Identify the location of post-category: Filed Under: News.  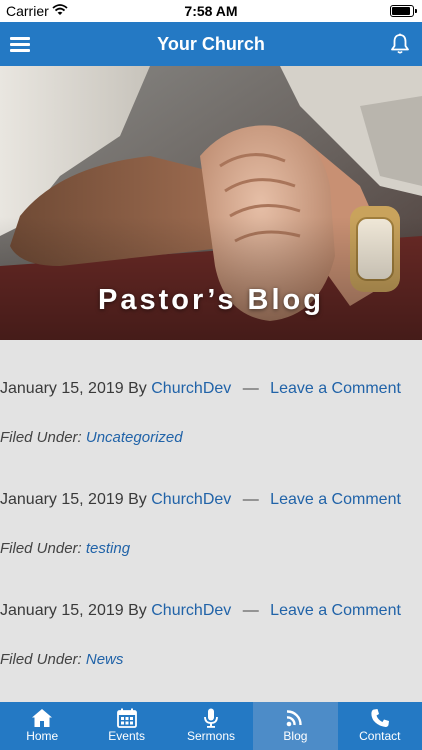
(61, 659).